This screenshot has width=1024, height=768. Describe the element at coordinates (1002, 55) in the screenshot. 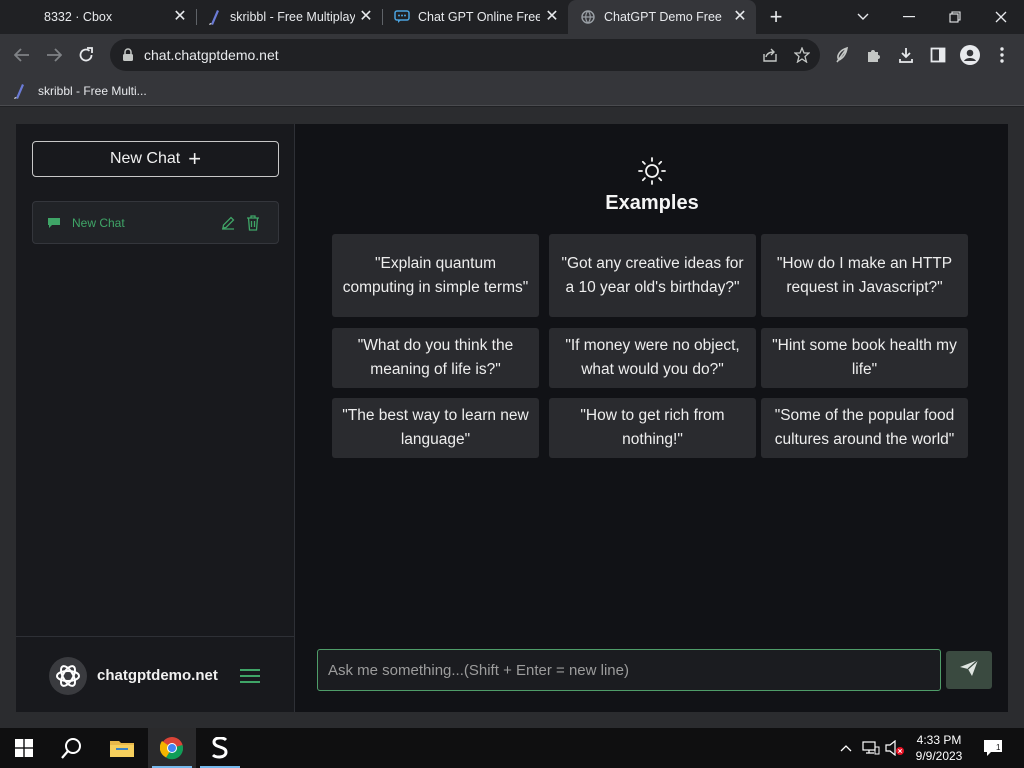

I see `kebab-menu-icon` at that location.